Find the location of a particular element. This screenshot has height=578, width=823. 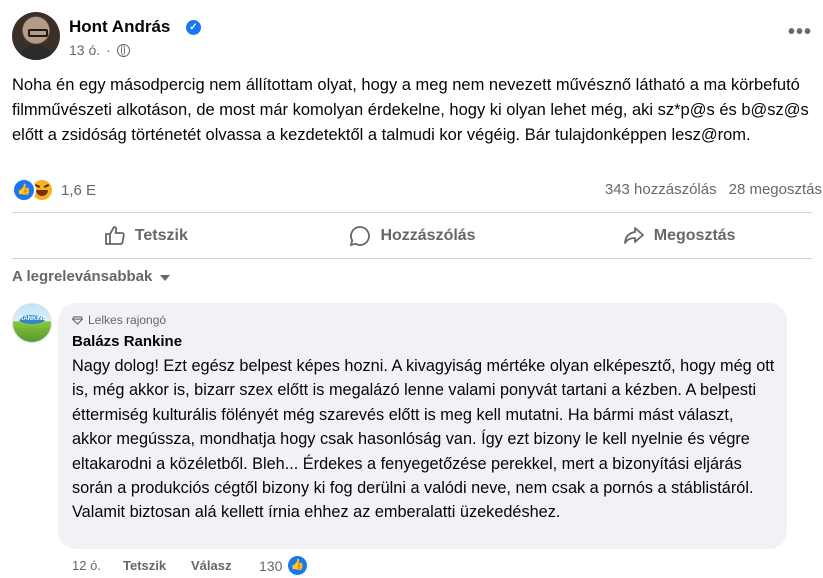

action-bar: Tetszik Hozzászólás Megosztás is located at coordinates (412, 236).